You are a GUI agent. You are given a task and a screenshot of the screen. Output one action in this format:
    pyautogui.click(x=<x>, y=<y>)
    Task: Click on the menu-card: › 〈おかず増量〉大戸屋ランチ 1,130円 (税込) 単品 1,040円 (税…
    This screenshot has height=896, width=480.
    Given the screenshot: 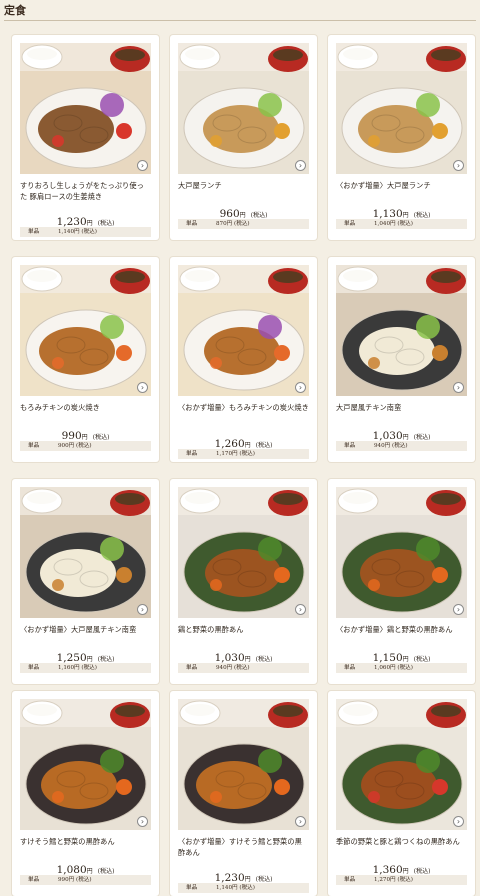 What is the action you would take?
    pyautogui.click(x=401, y=137)
    